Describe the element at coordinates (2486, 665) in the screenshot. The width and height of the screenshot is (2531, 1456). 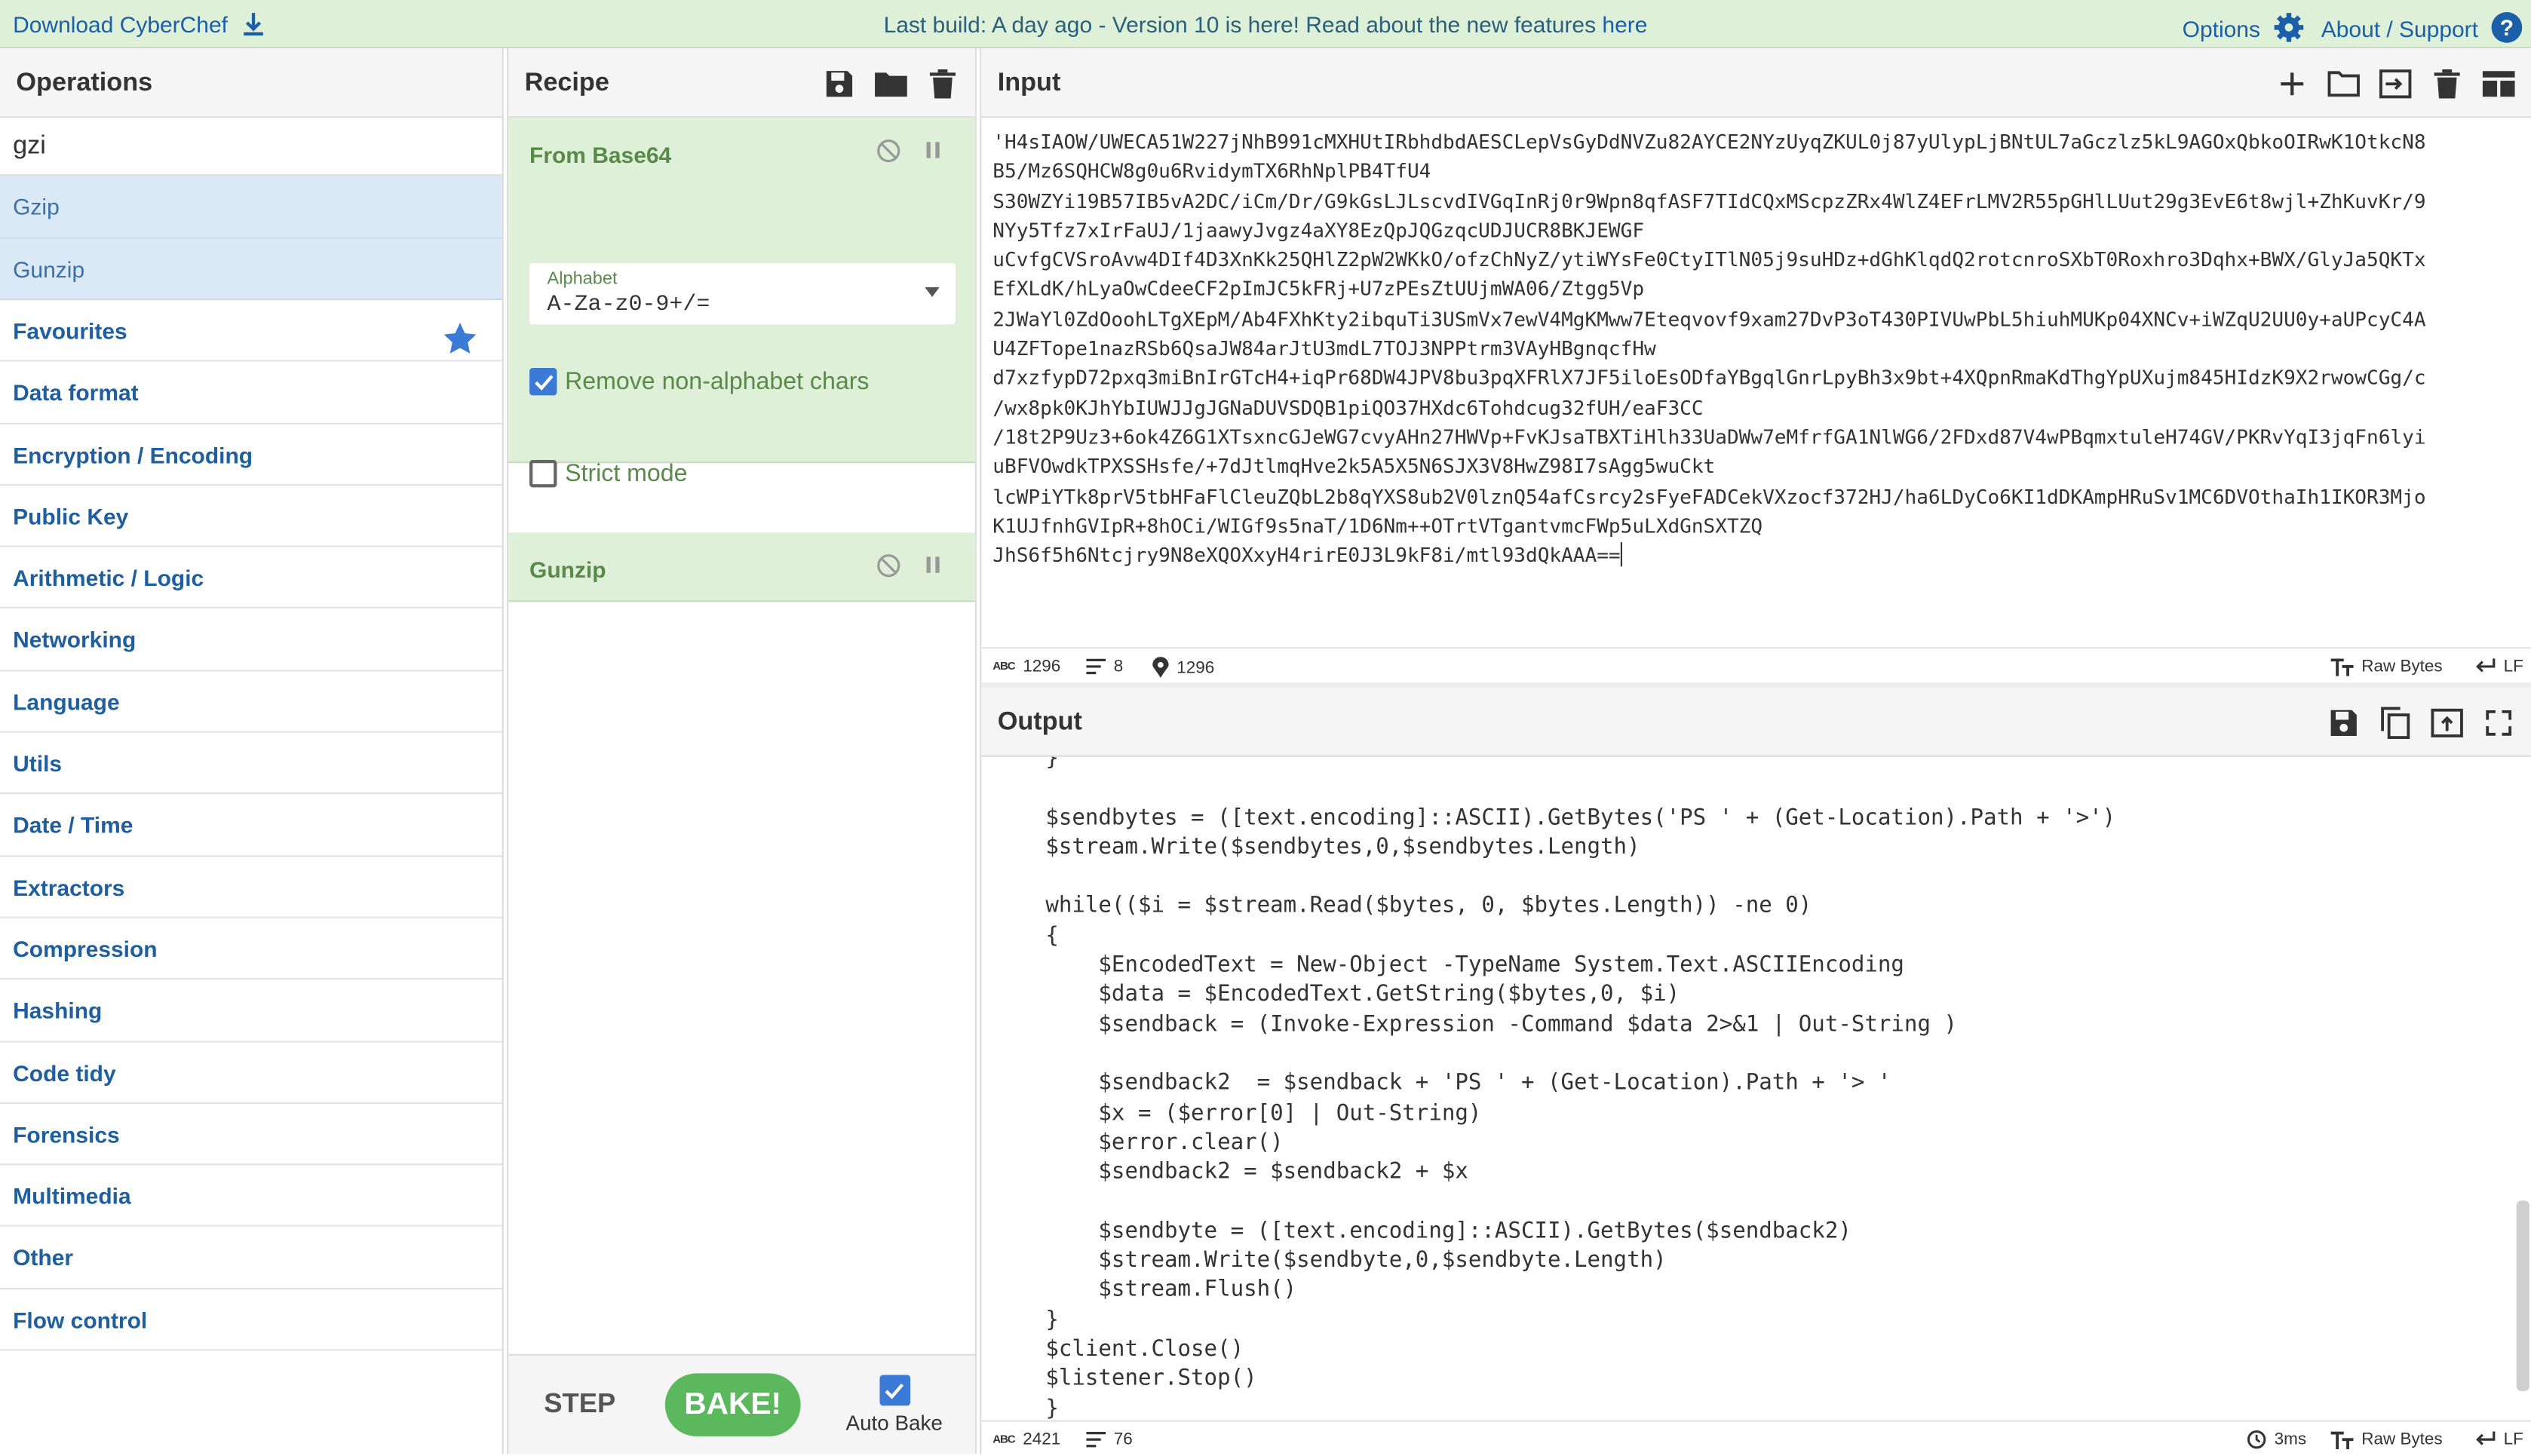
I see `return-arrow-icon` at that location.